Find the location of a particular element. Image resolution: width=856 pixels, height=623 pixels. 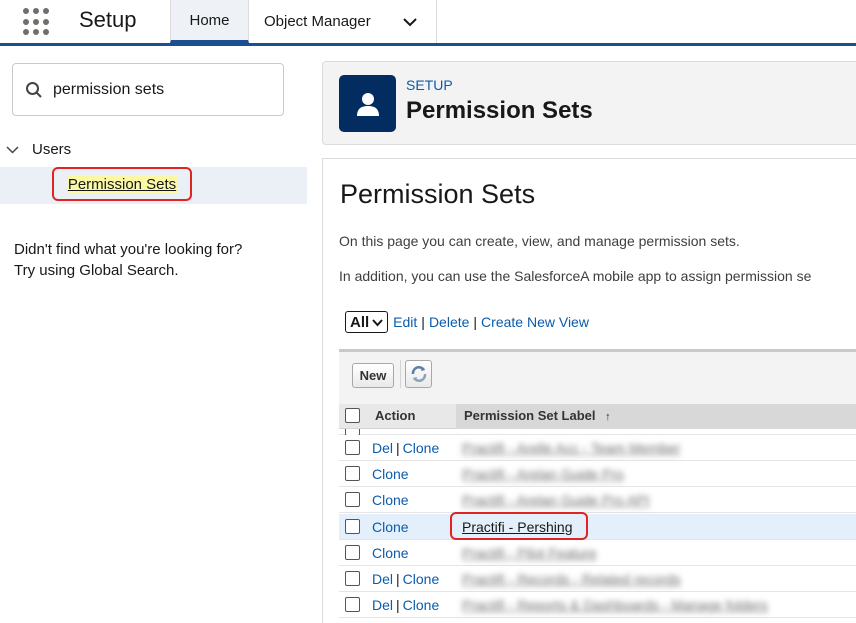

table-header: Action Permission Set Label ↑ is located at coordinates (597, 416).